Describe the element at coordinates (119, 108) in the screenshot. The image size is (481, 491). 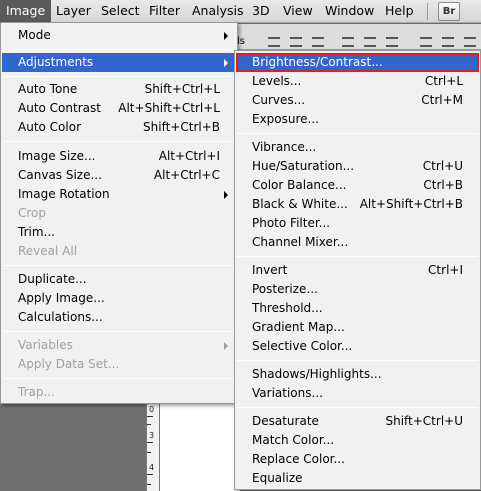
I see `menu-item-auto-contrast: Auto Contrast Alt+Shift+Ctrl+L` at that location.